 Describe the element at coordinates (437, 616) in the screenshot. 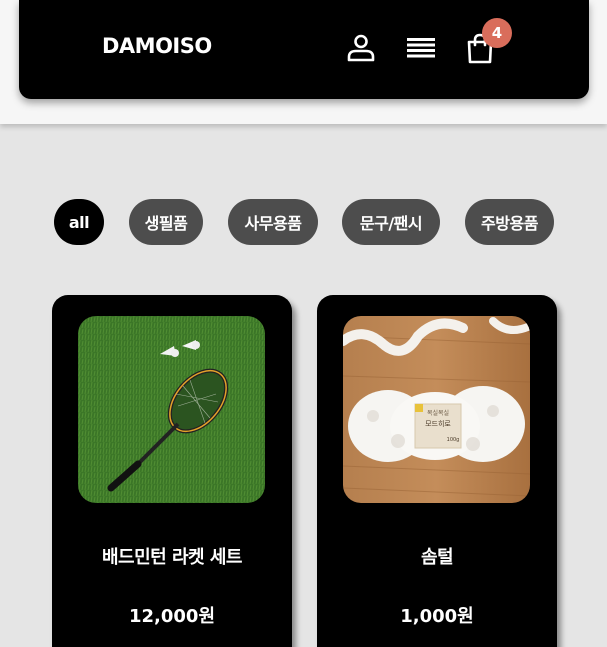

I see `product-price: 1,000원` at that location.